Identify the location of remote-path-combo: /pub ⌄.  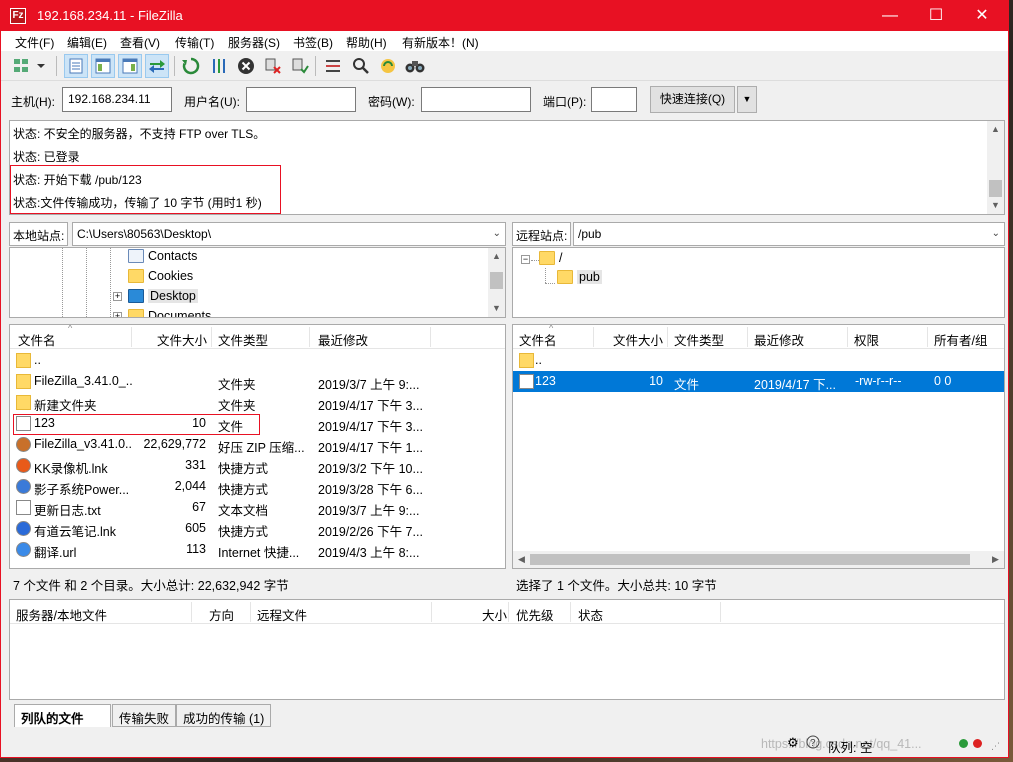
(789, 234).